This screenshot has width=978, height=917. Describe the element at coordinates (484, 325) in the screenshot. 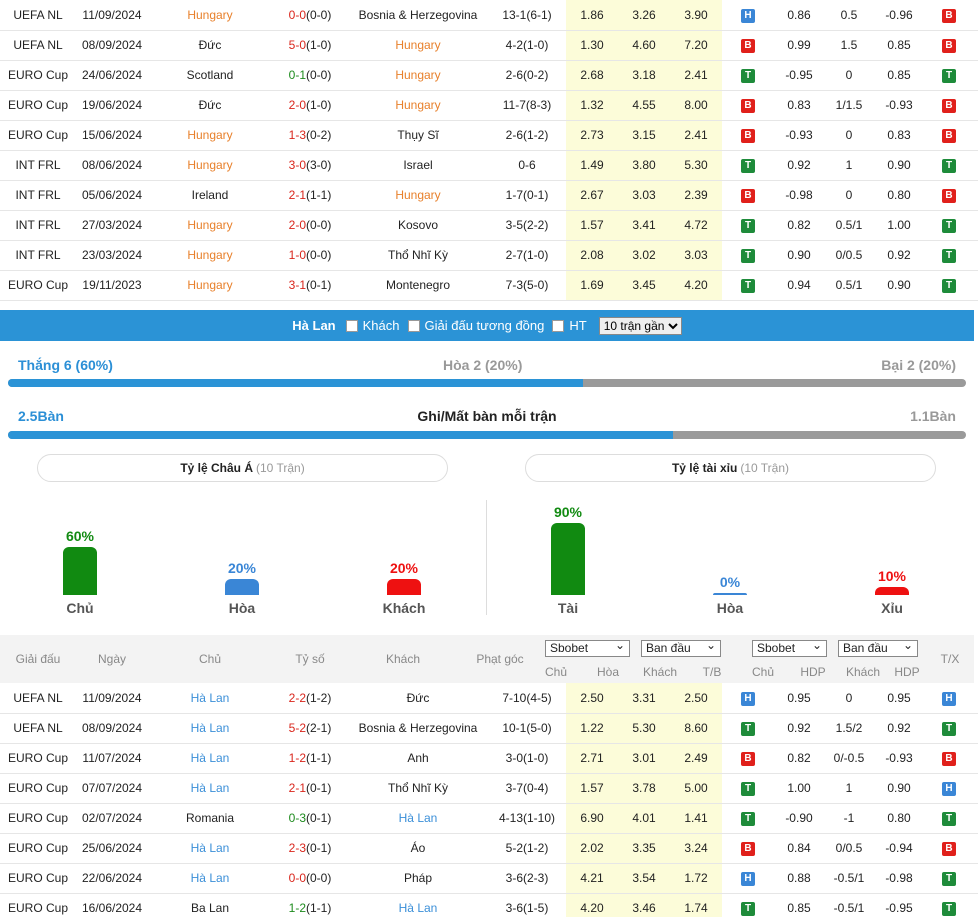

I see `same-league-label: Giải đấu tương đồng` at that location.